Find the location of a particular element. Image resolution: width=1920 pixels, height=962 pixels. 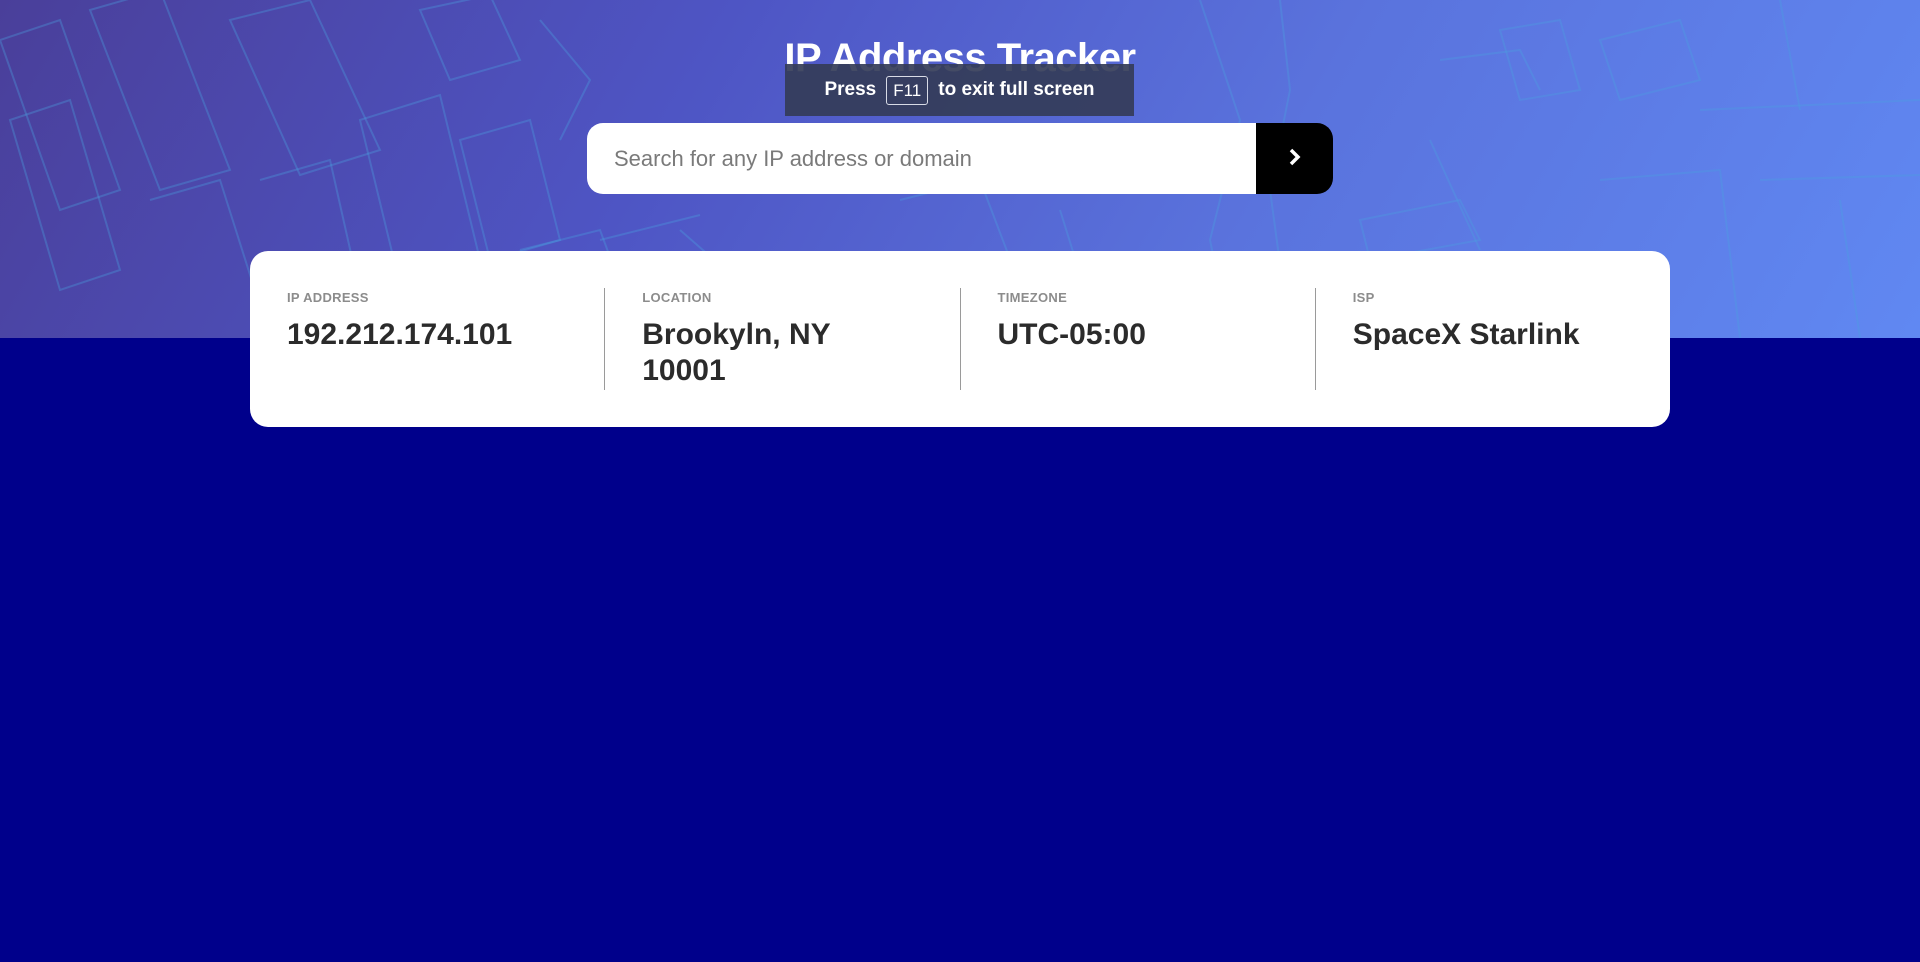

fullscreen-notice-suffix: to exit full screen is located at coordinates (1016, 89).